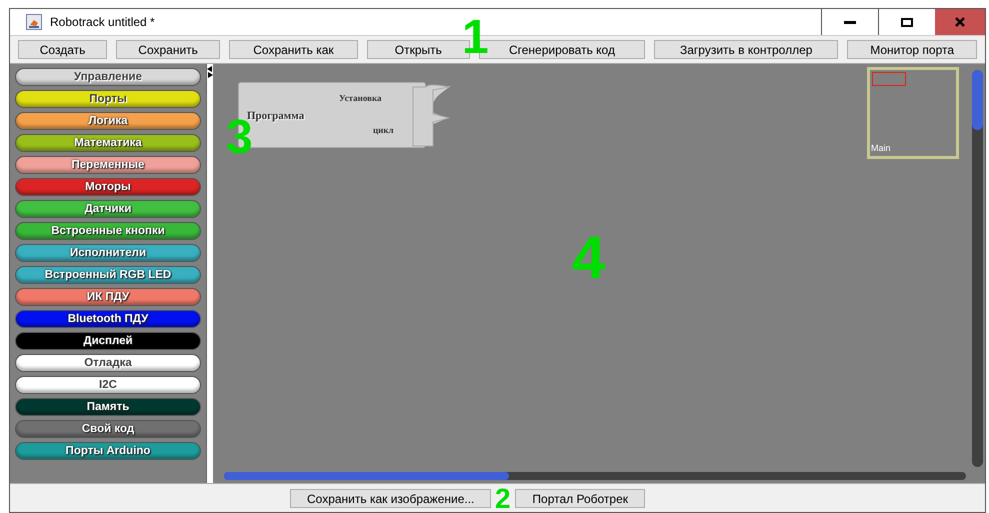 The height and width of the screenshot is (513, 989). I want to click on category-button: Свой код, so click(108, 429).